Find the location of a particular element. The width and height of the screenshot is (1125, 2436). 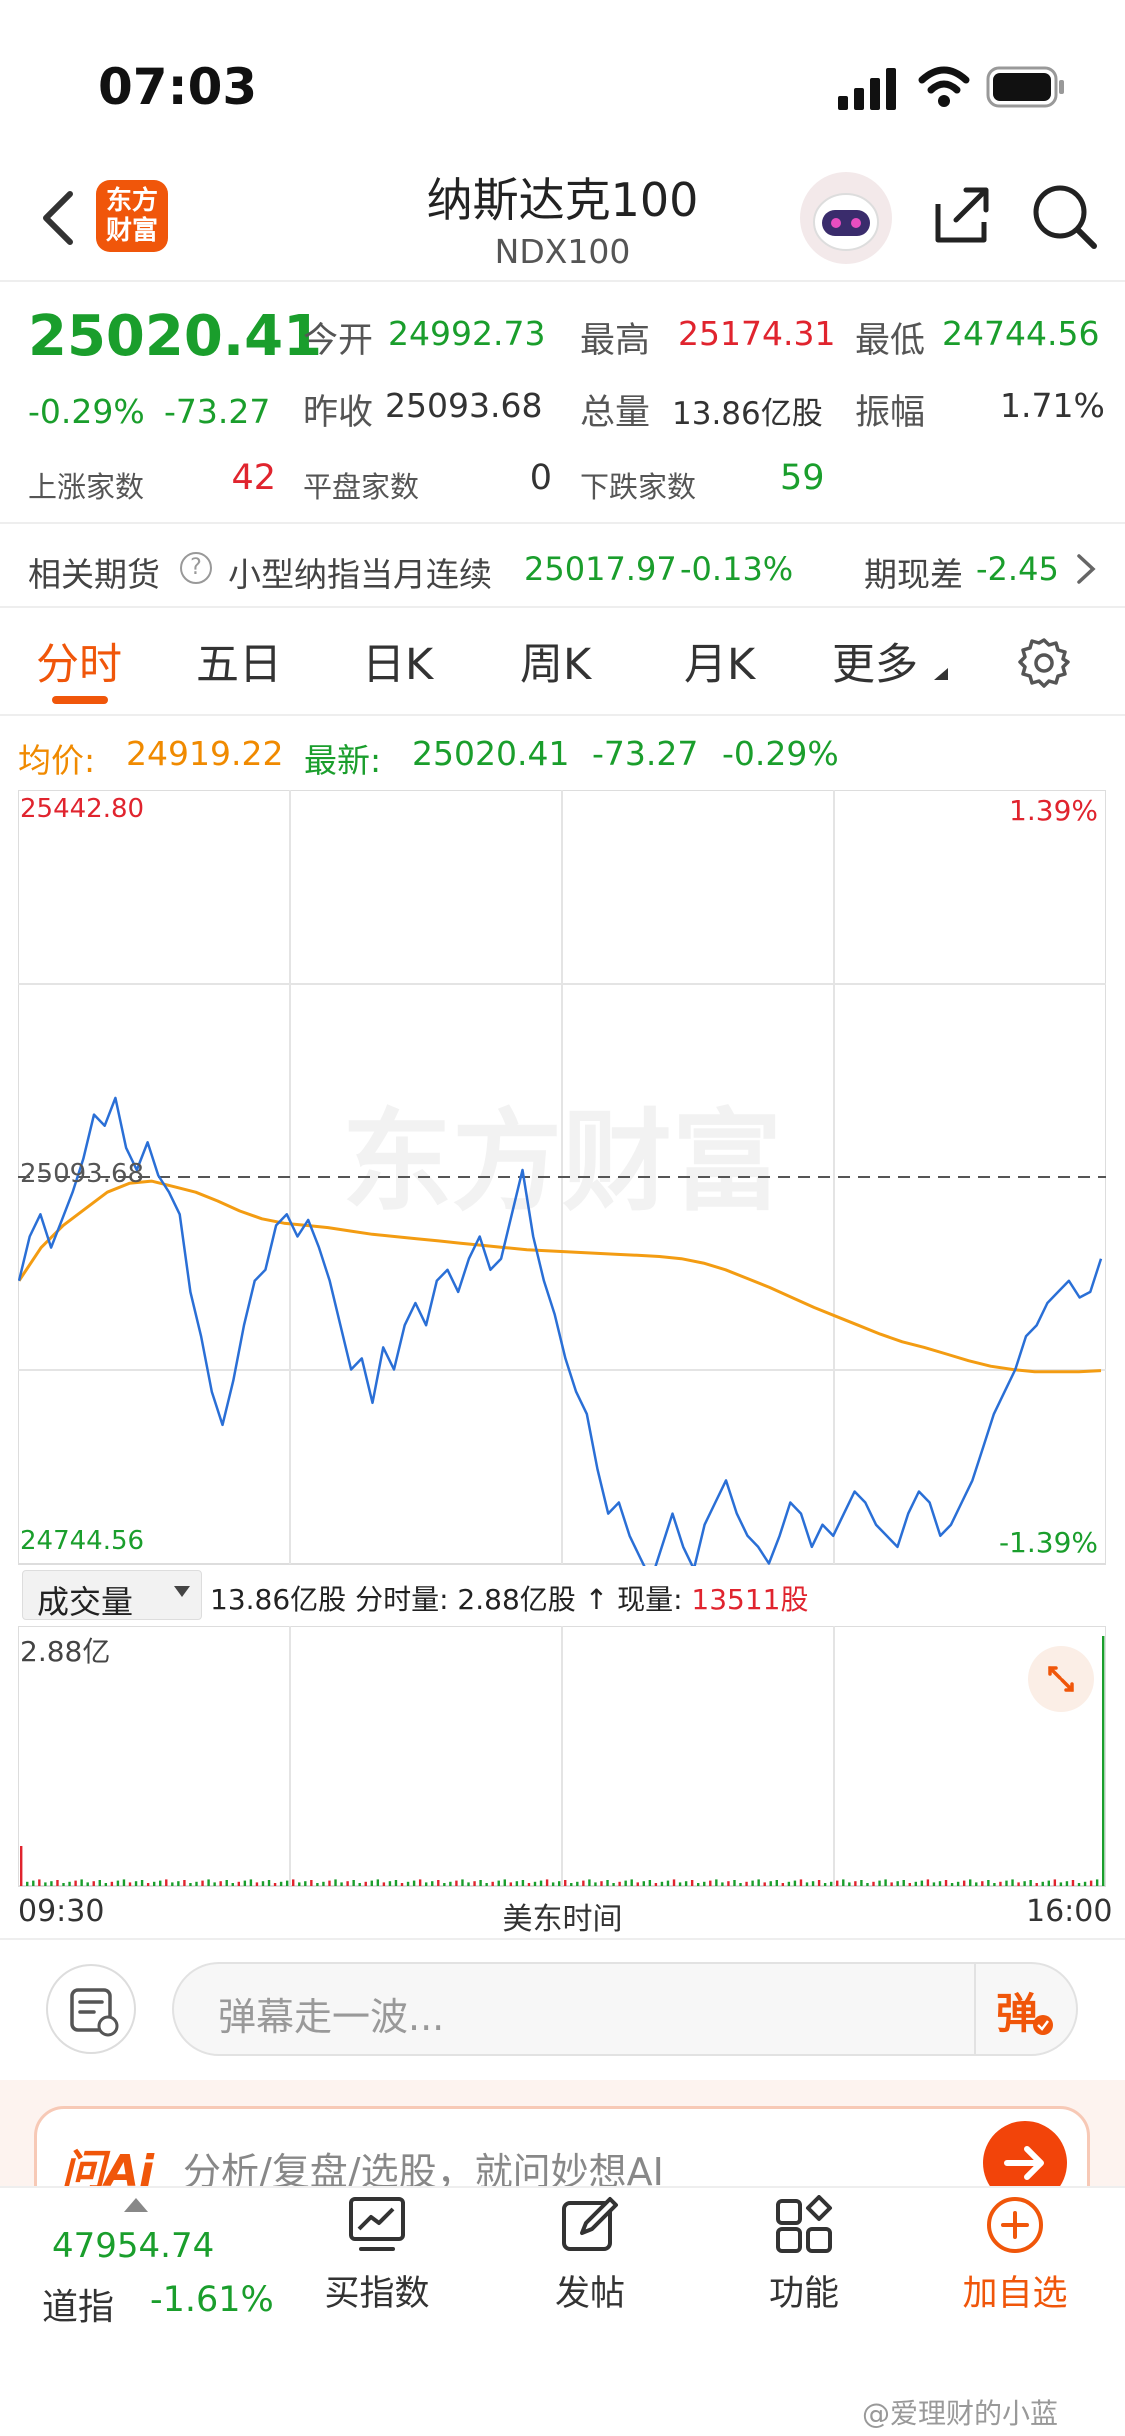

avg-value: 24919.22 is located at coordinates (205, 753).